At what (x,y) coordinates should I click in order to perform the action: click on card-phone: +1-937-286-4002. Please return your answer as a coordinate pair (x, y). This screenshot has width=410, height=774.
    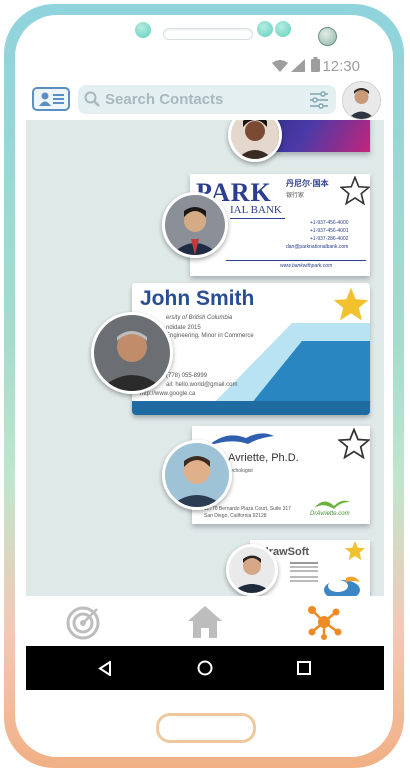
    Looking at the image, I should click on (329, 239).